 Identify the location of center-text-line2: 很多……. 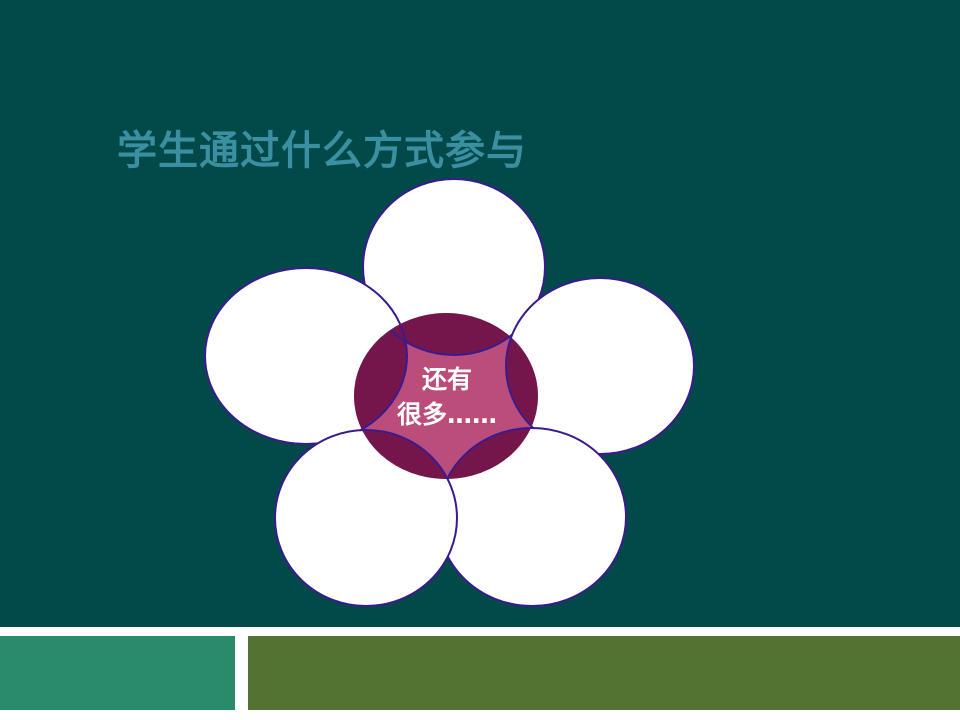
(446, 414).